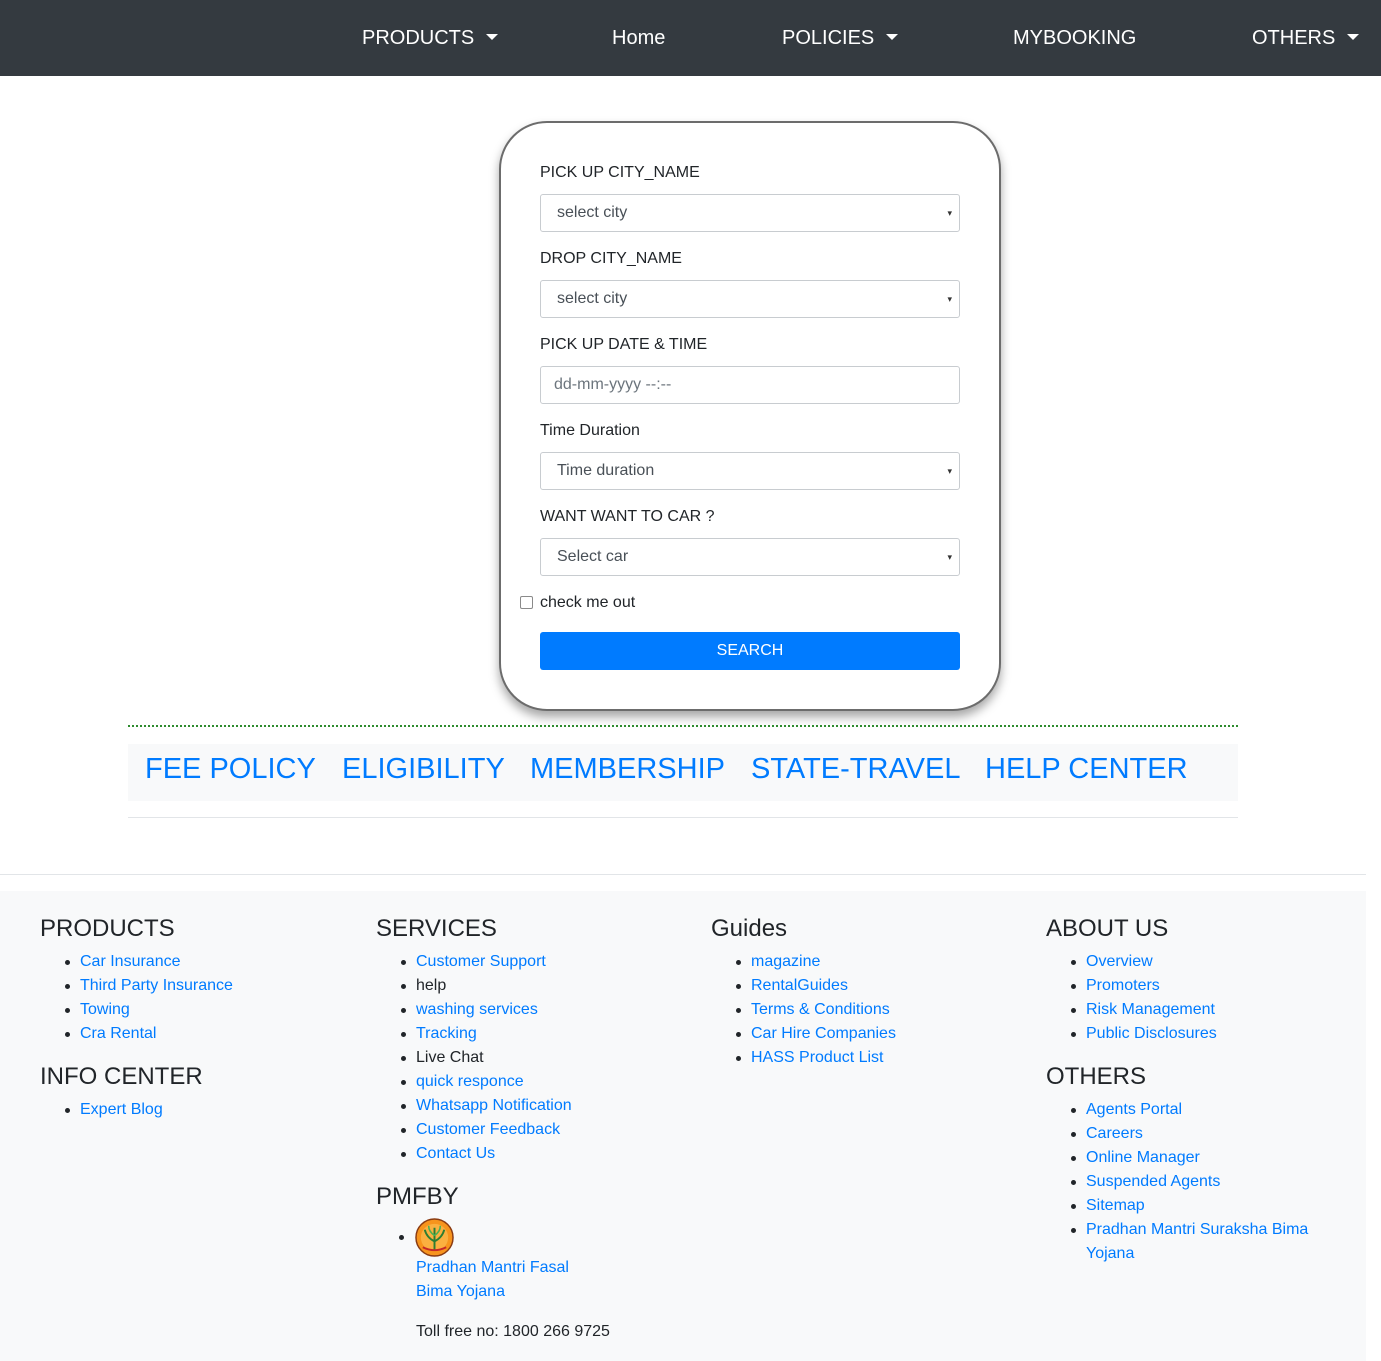 The width and height of the screenshot is (1381, 1361). I want to click on list-item: Overview, so click(1144, 962).